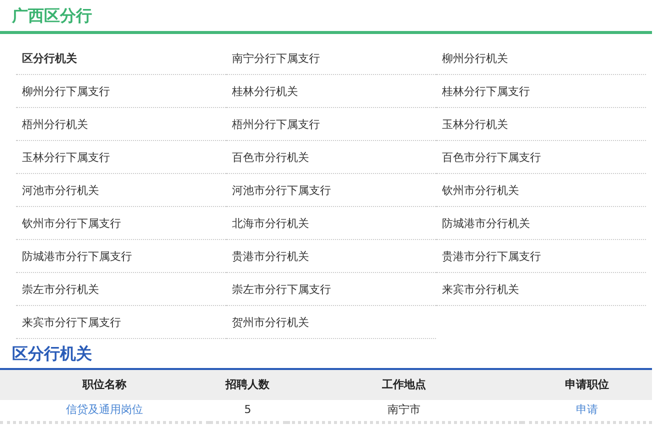 The width and height of the screenshot is (659, 434). I want to click on branch-link: 贵港市分行下属支行, so click(541, 256).